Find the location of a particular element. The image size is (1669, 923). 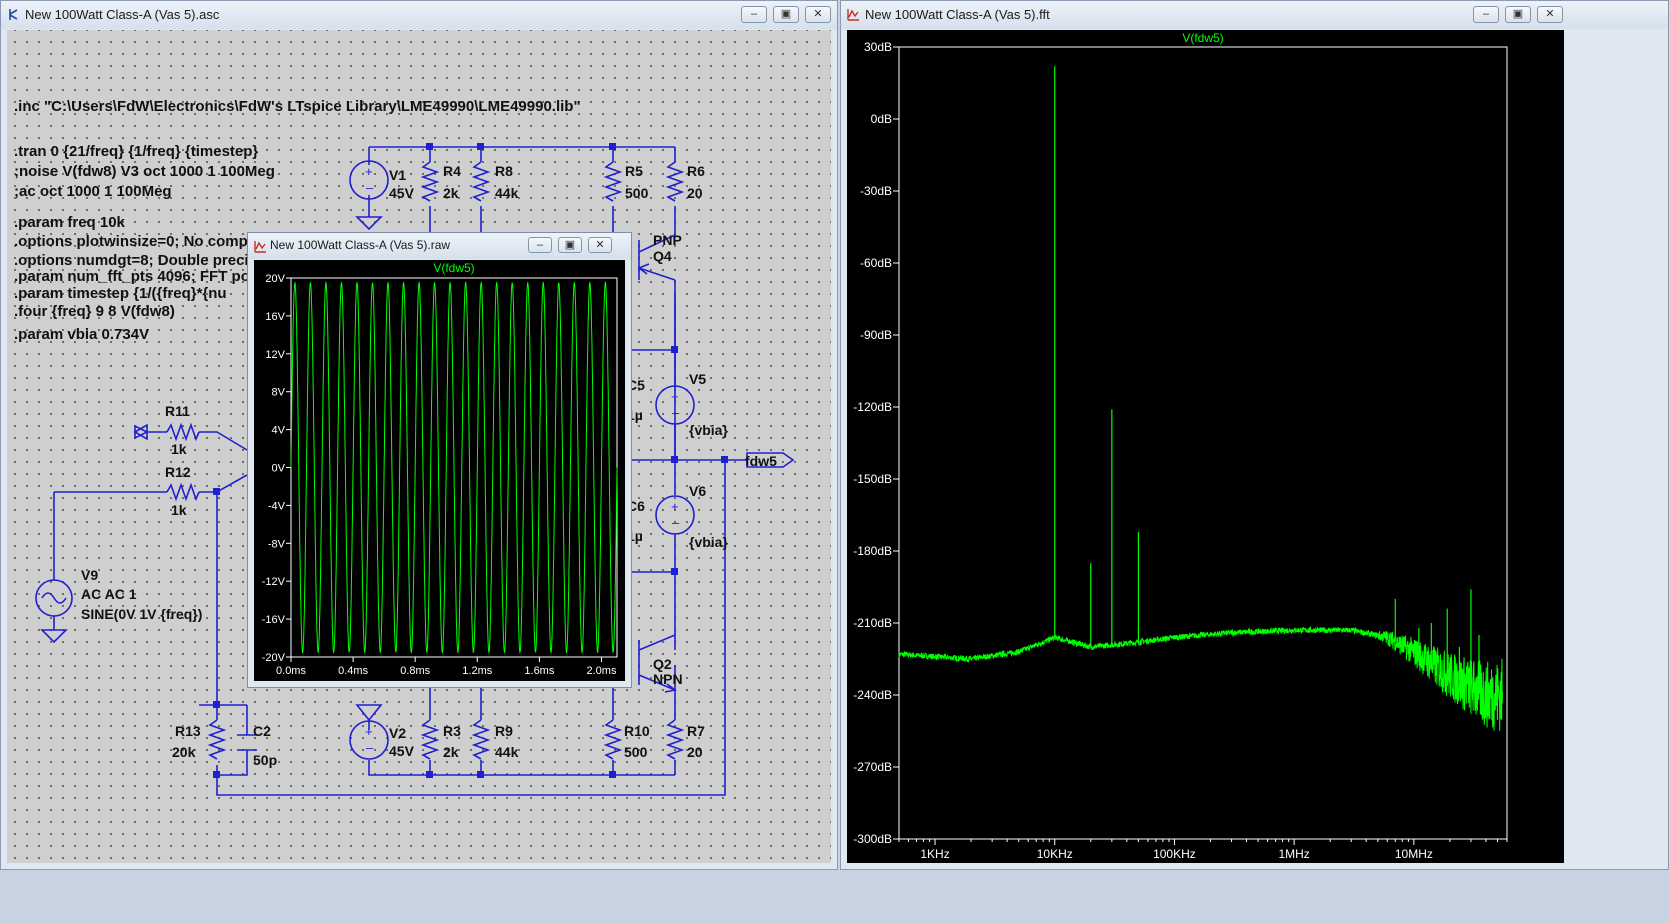

label-r6-name: R6 is located at coordinates (696, 171).